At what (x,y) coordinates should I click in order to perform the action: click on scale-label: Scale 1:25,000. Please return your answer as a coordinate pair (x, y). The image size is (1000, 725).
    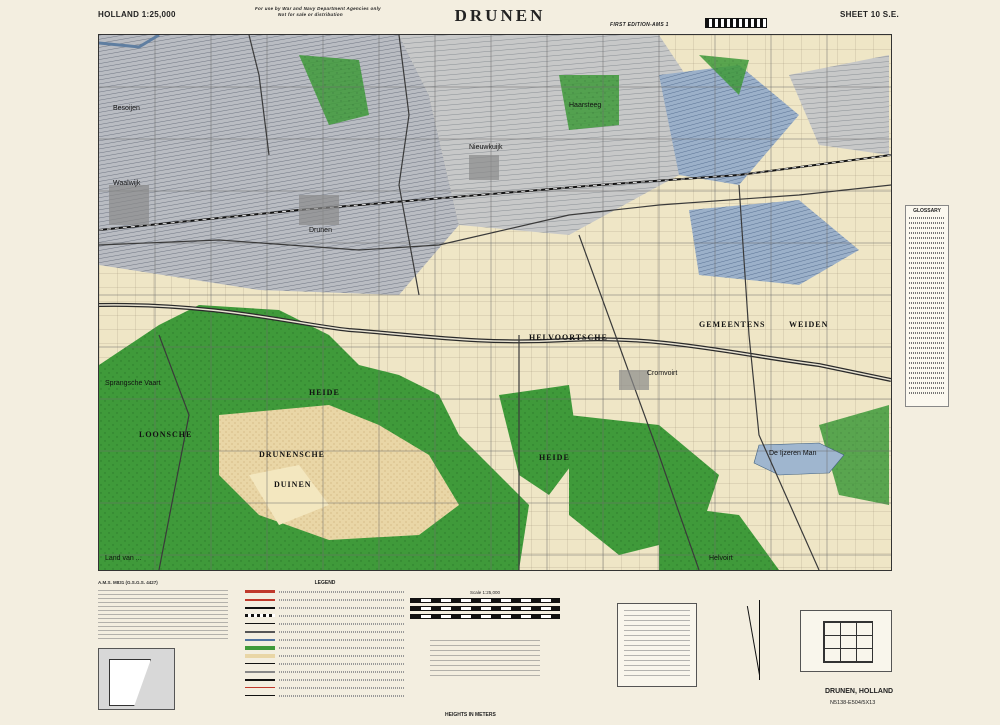
    Looking at the image, I should click on (485, 592).